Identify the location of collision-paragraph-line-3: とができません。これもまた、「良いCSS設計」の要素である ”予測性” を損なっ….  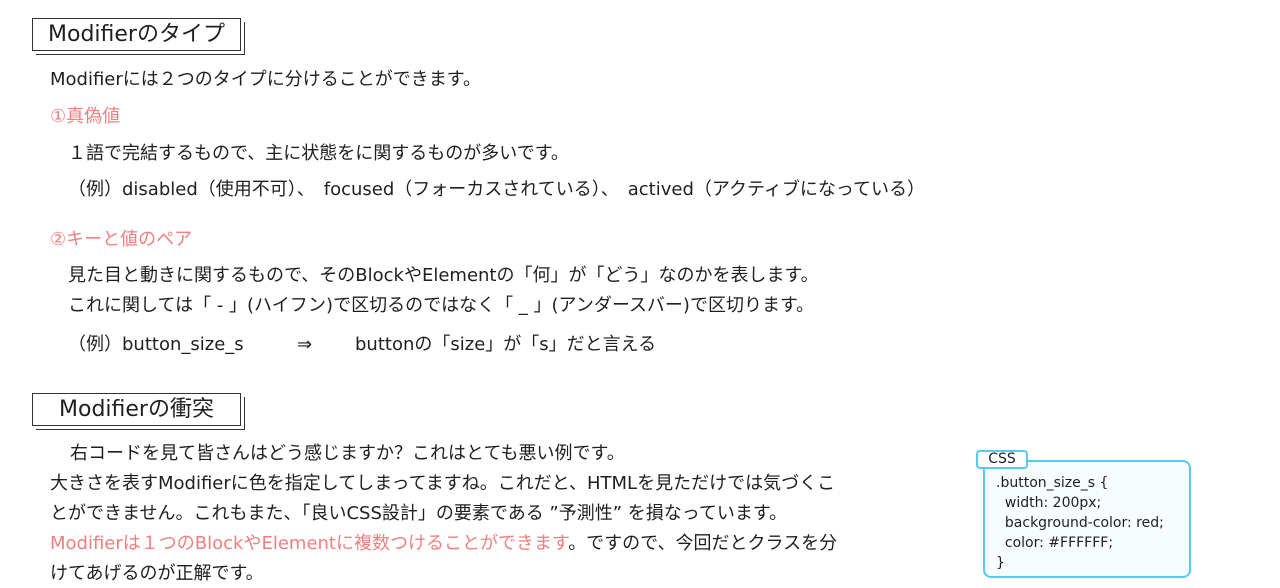
(419, 513).